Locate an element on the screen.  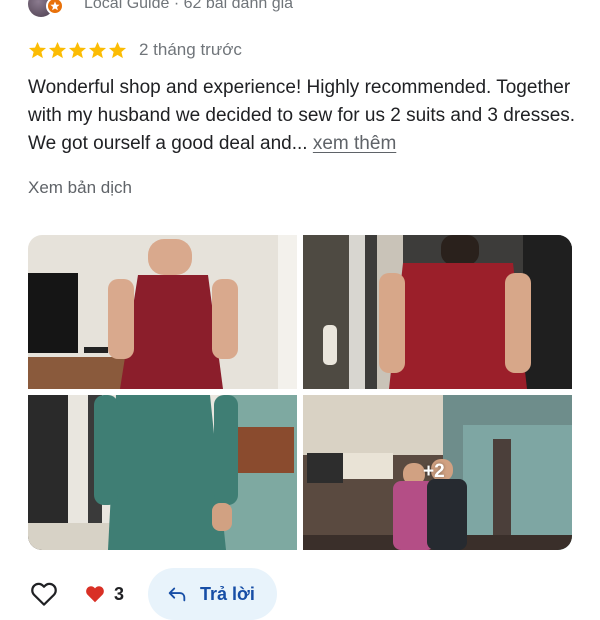
review-time: 2 tháng trước is located at coordinates (190, 49).